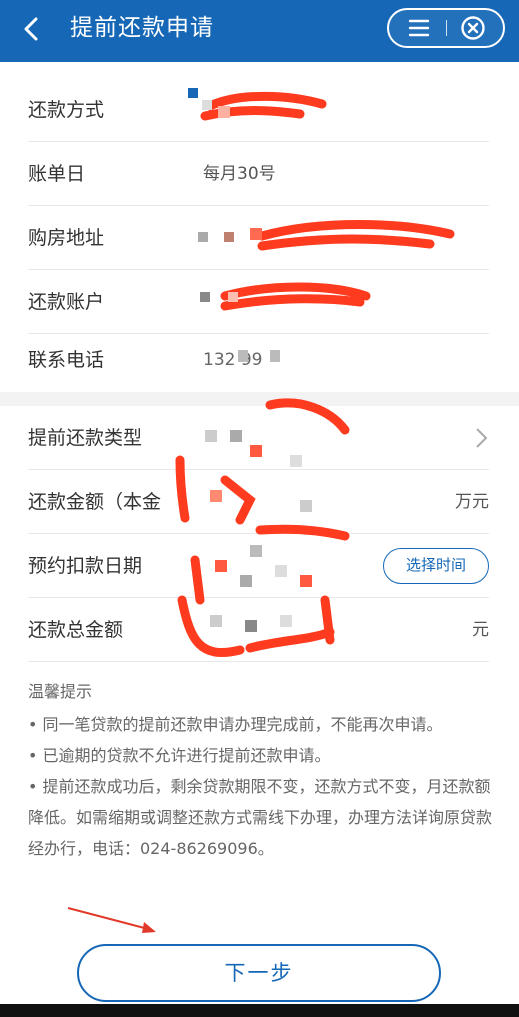  I want to click on pixelation-blocks, so click(250, 360).